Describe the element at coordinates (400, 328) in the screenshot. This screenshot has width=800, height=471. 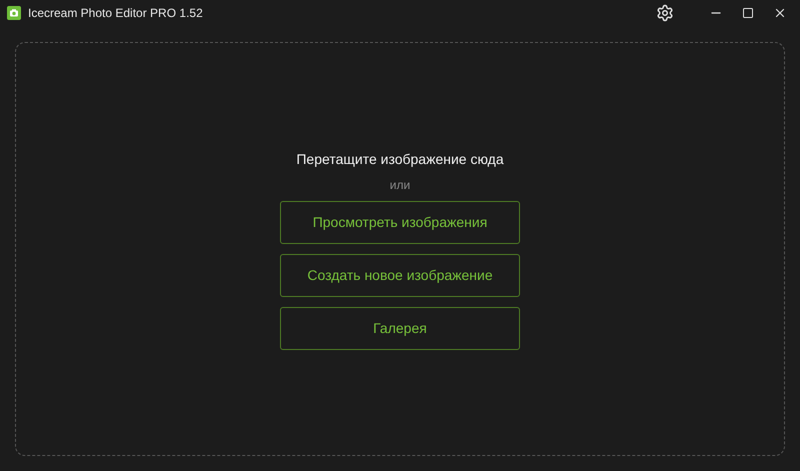
I see `action-button: Галерея` at that location.